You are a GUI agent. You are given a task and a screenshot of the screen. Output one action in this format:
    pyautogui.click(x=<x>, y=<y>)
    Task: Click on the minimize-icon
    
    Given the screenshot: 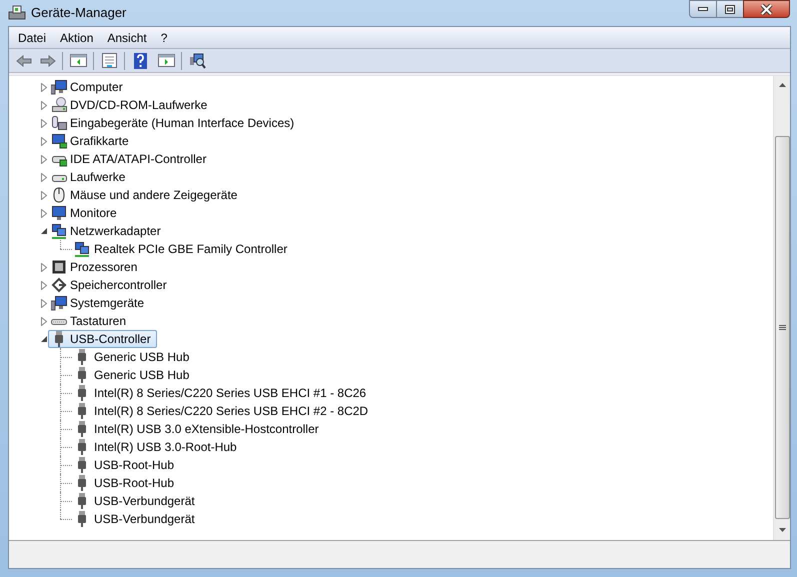 What is the action you would take?
    pyautogui.click(x=703, y=9)
    